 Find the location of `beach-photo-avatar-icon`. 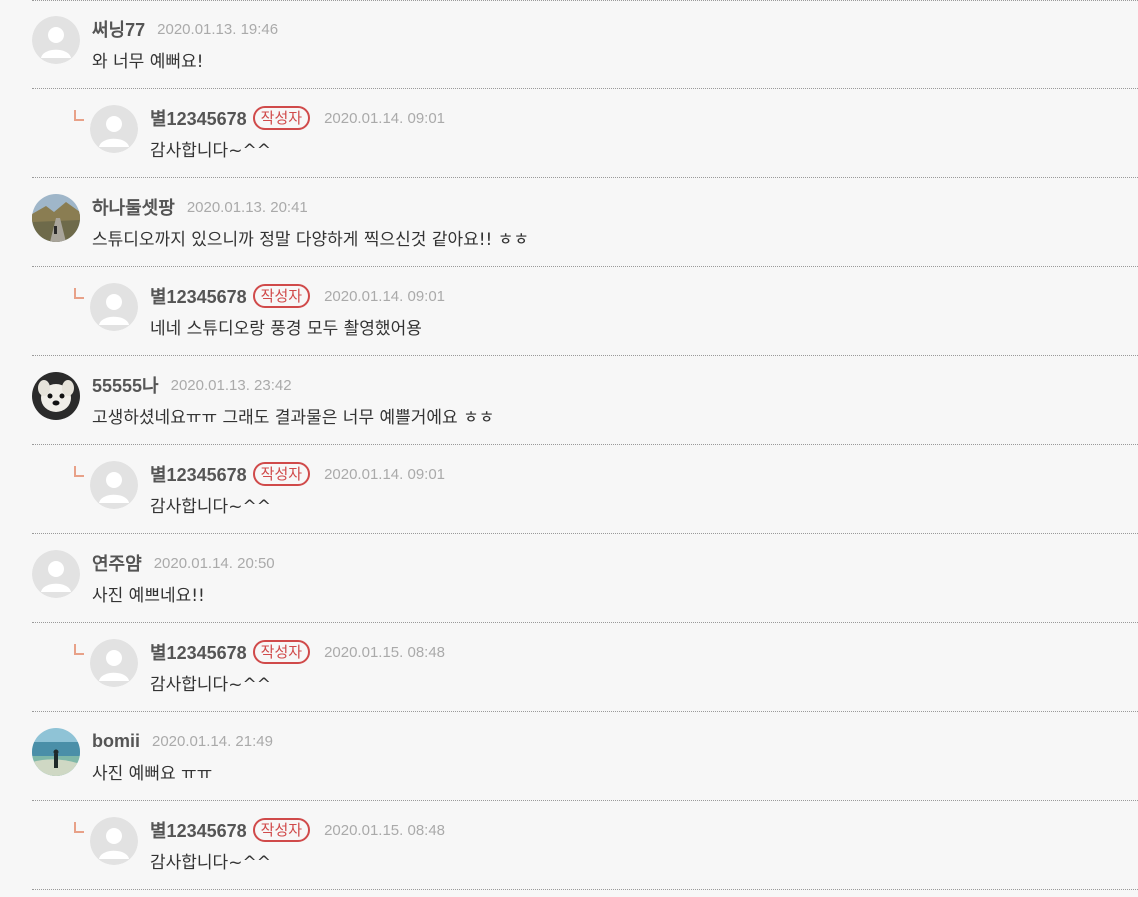

beach-photo-avatar-icon is located at coordinates (56, 752).